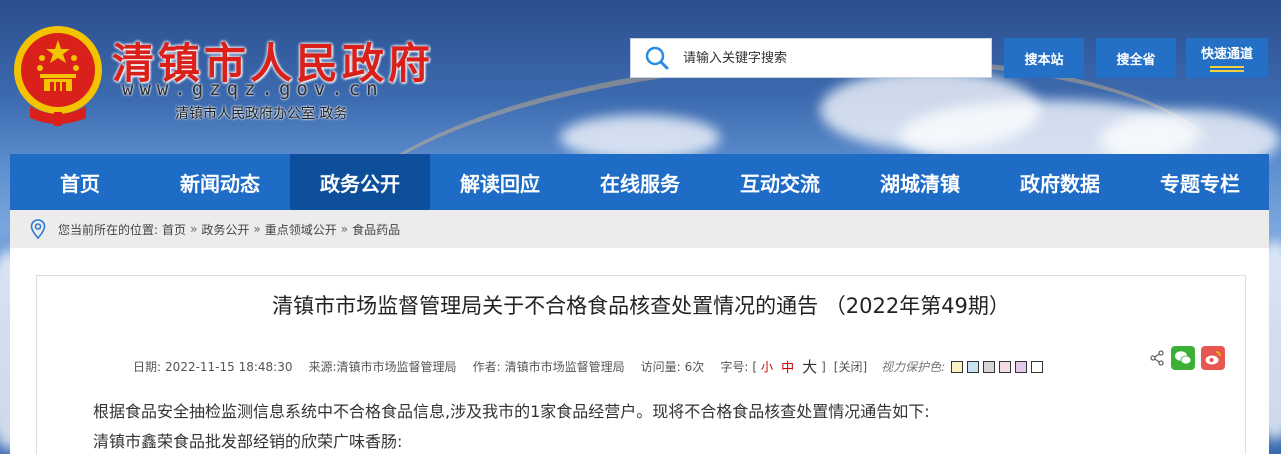 This screenshot has height=454, width=1281. What do you see at coordinates (80, 182) in the screenshot?
I see `nav-item-home: 首页` at bounding box center [80, 182].